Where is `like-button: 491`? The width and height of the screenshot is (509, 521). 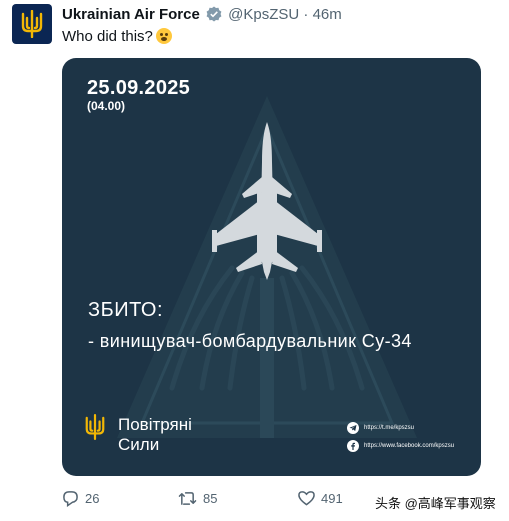
like-button: 491 is located at coordinates (320, 498).